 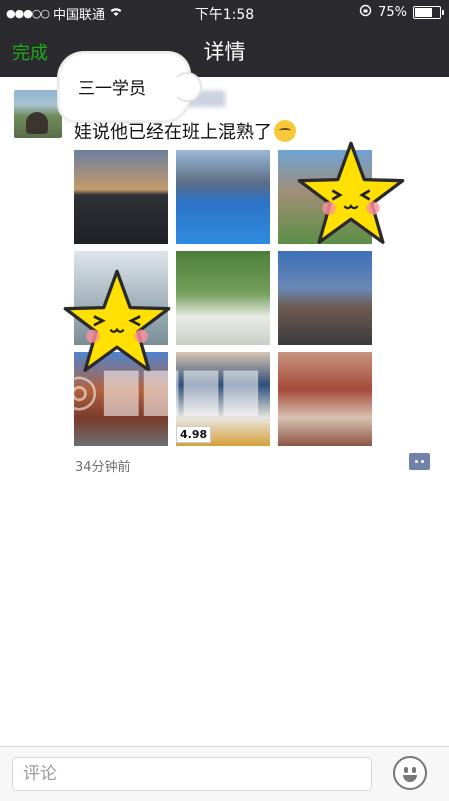 I want to click on photo-swimming-pool, so click(x=223, y=197).